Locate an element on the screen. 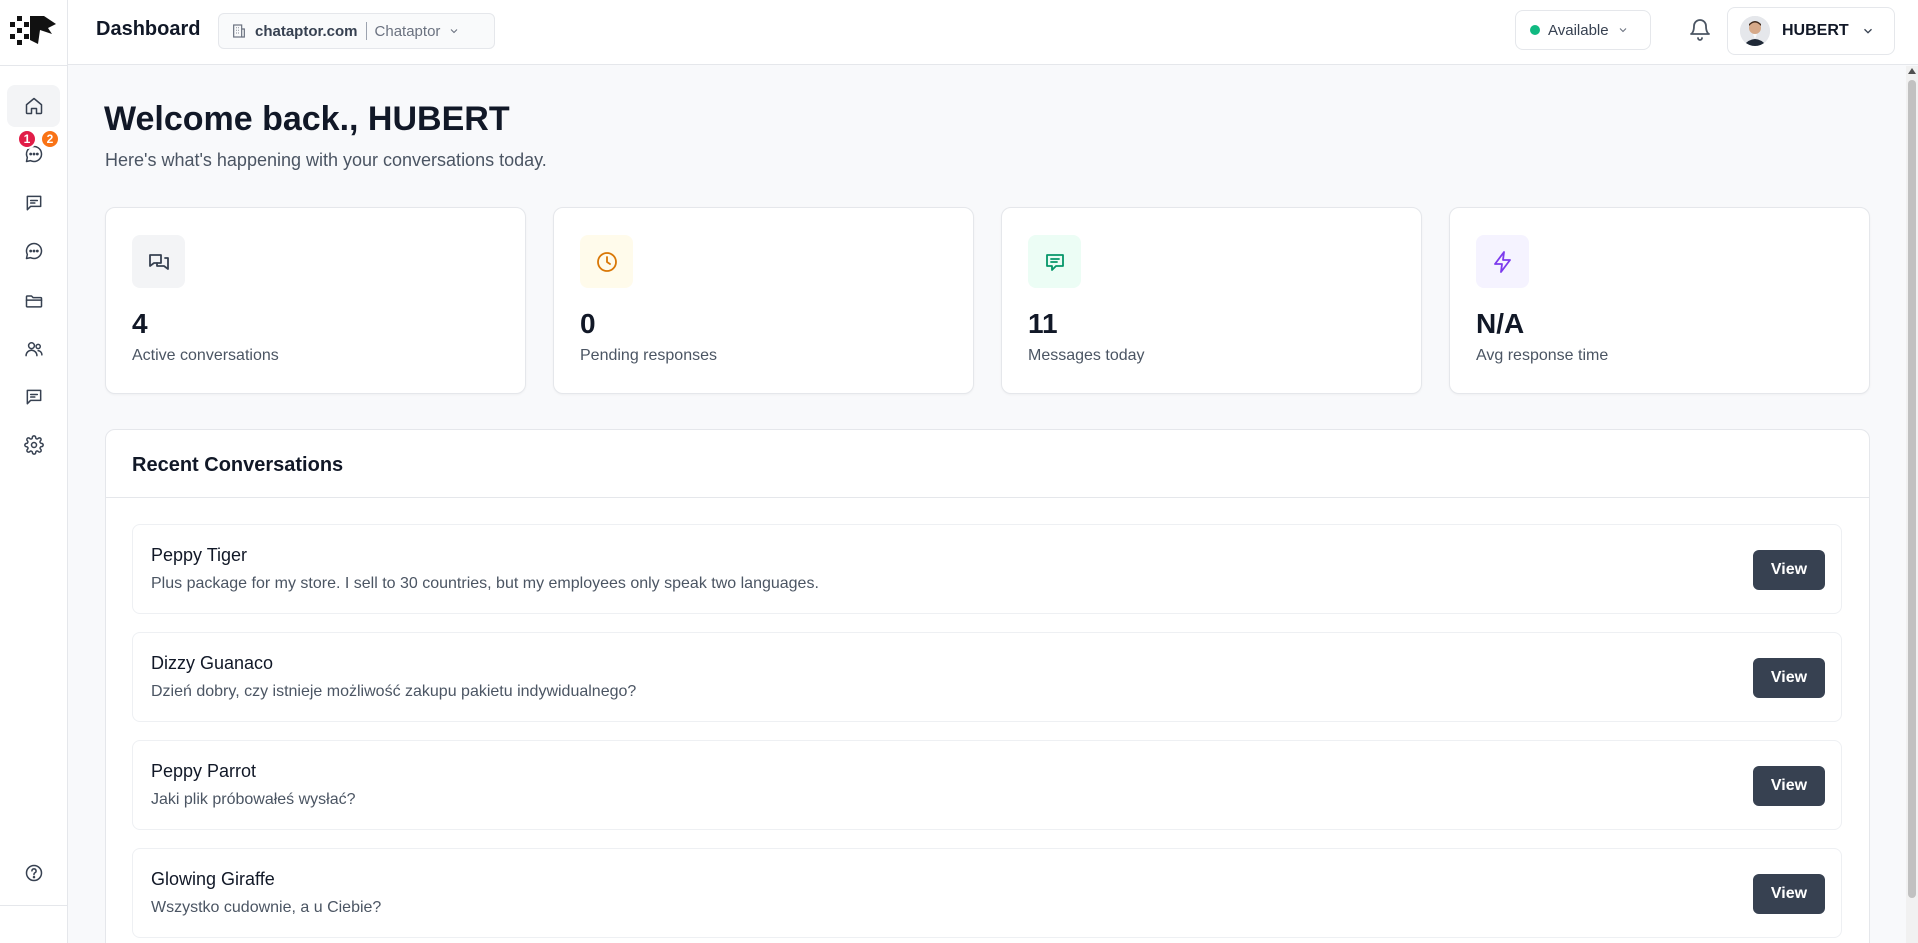  sidebar-item-messages is located at coordinates (33, 203).